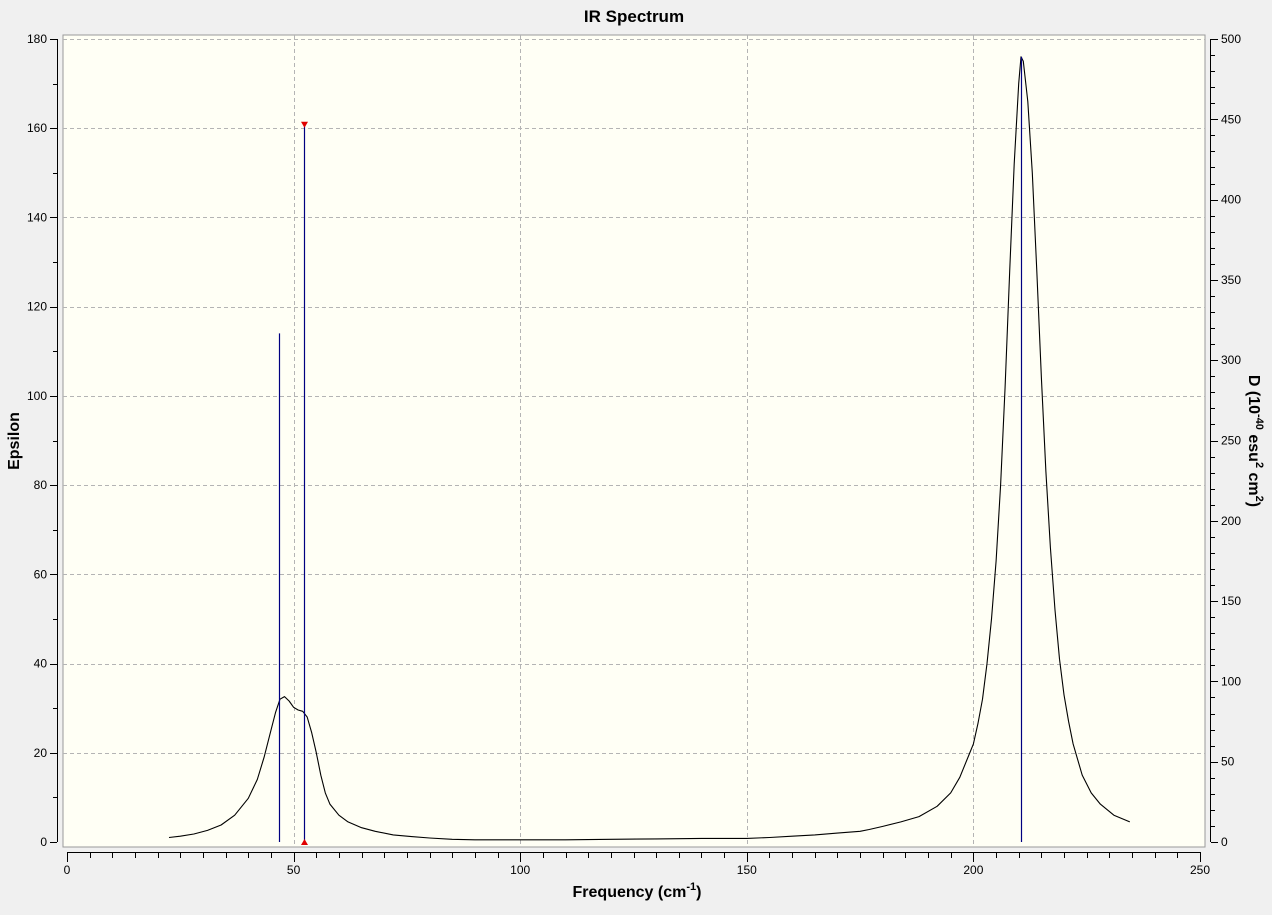 The image size is (1272, 915). I want to click on y2-label-part-3: cm, so click(1253, 482).